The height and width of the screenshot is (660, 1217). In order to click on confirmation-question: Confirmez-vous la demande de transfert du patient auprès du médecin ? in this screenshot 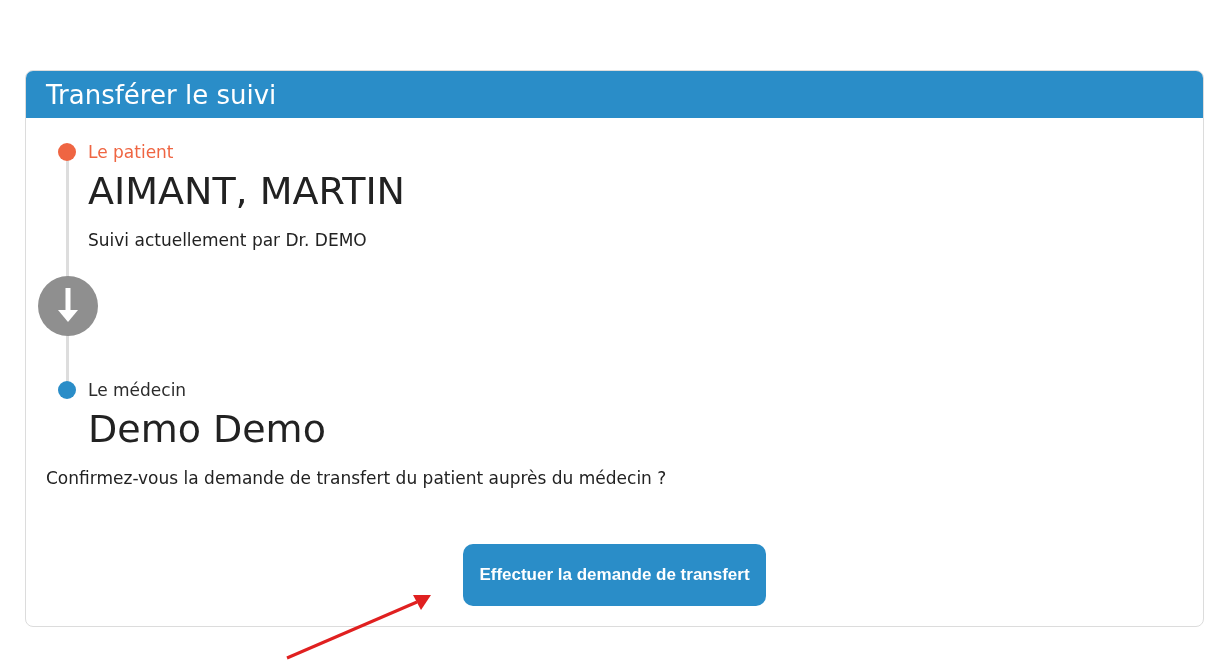, I will do `click(357, 478)`.